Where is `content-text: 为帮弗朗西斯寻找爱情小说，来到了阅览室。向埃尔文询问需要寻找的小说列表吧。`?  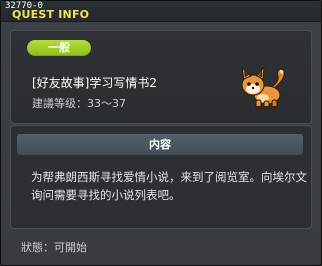
content-text: 为帮弗朗西斯寻找爱情小说，来到了阅览室。向埃尔文询问需要寻找的小说列表吧。 is located at coordinates (169, 186).